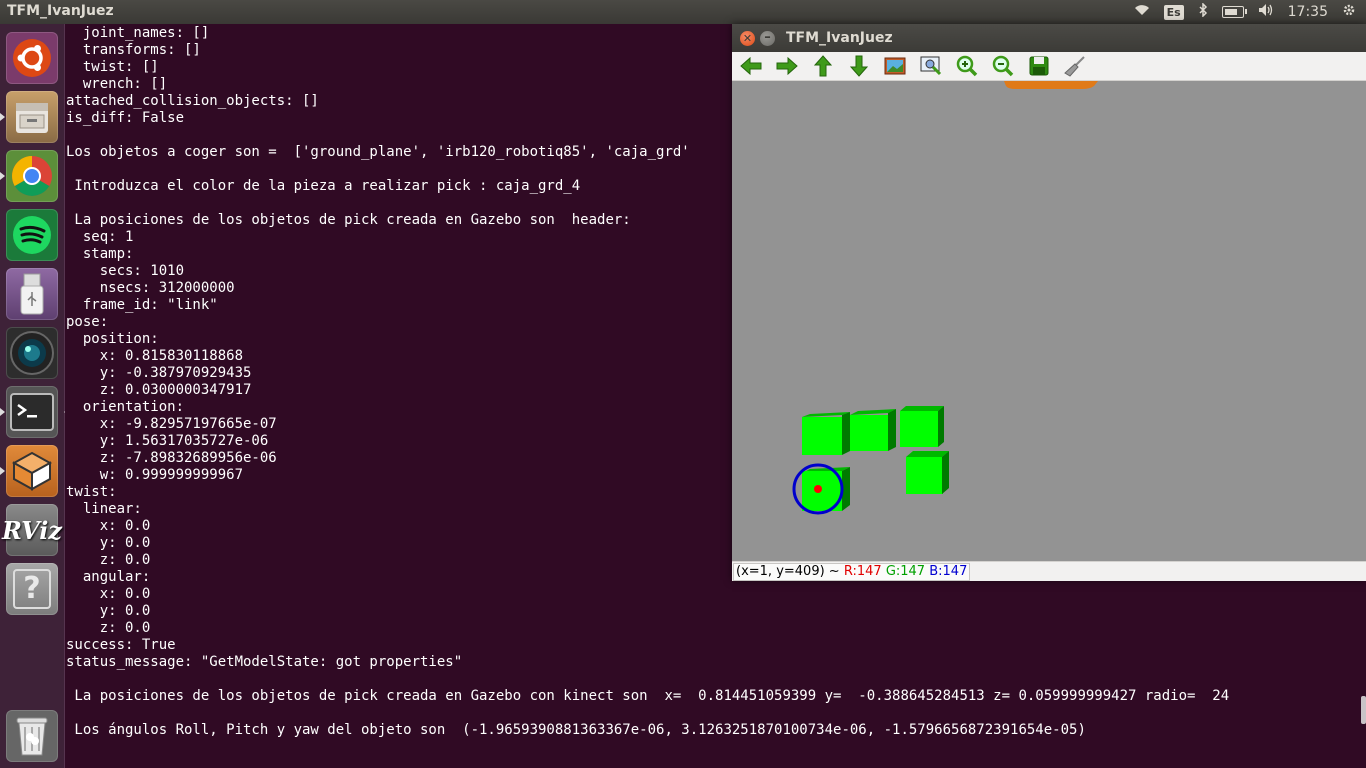 The width and height of the screenshot is (1366, 768). What do you see at coordinates (1266, 12) in the screenshot?
I see `volume-icon` at bounding box center [1266, 12].